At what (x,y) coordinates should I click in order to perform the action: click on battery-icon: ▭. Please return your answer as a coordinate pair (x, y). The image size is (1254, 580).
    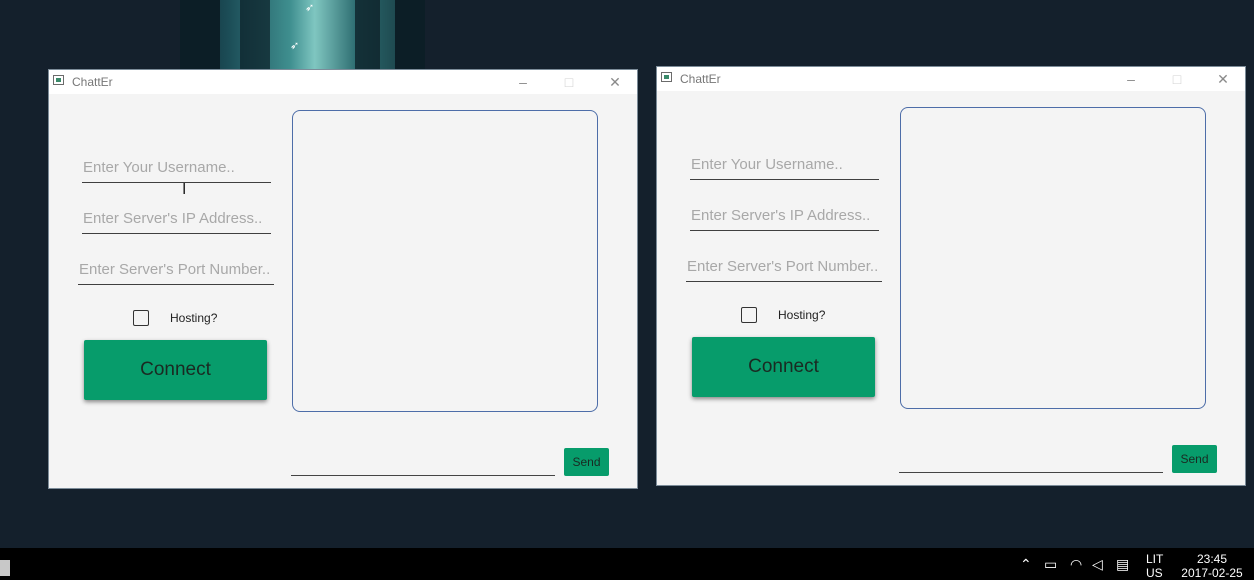
    Looking at the image, I should click on (1050, 564).